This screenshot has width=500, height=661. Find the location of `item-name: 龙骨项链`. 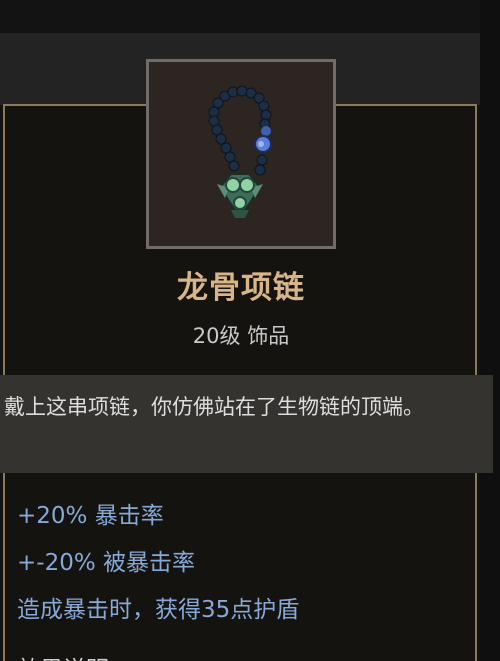

item-name: 龙骨项链 is located at coordinates (241, 288).